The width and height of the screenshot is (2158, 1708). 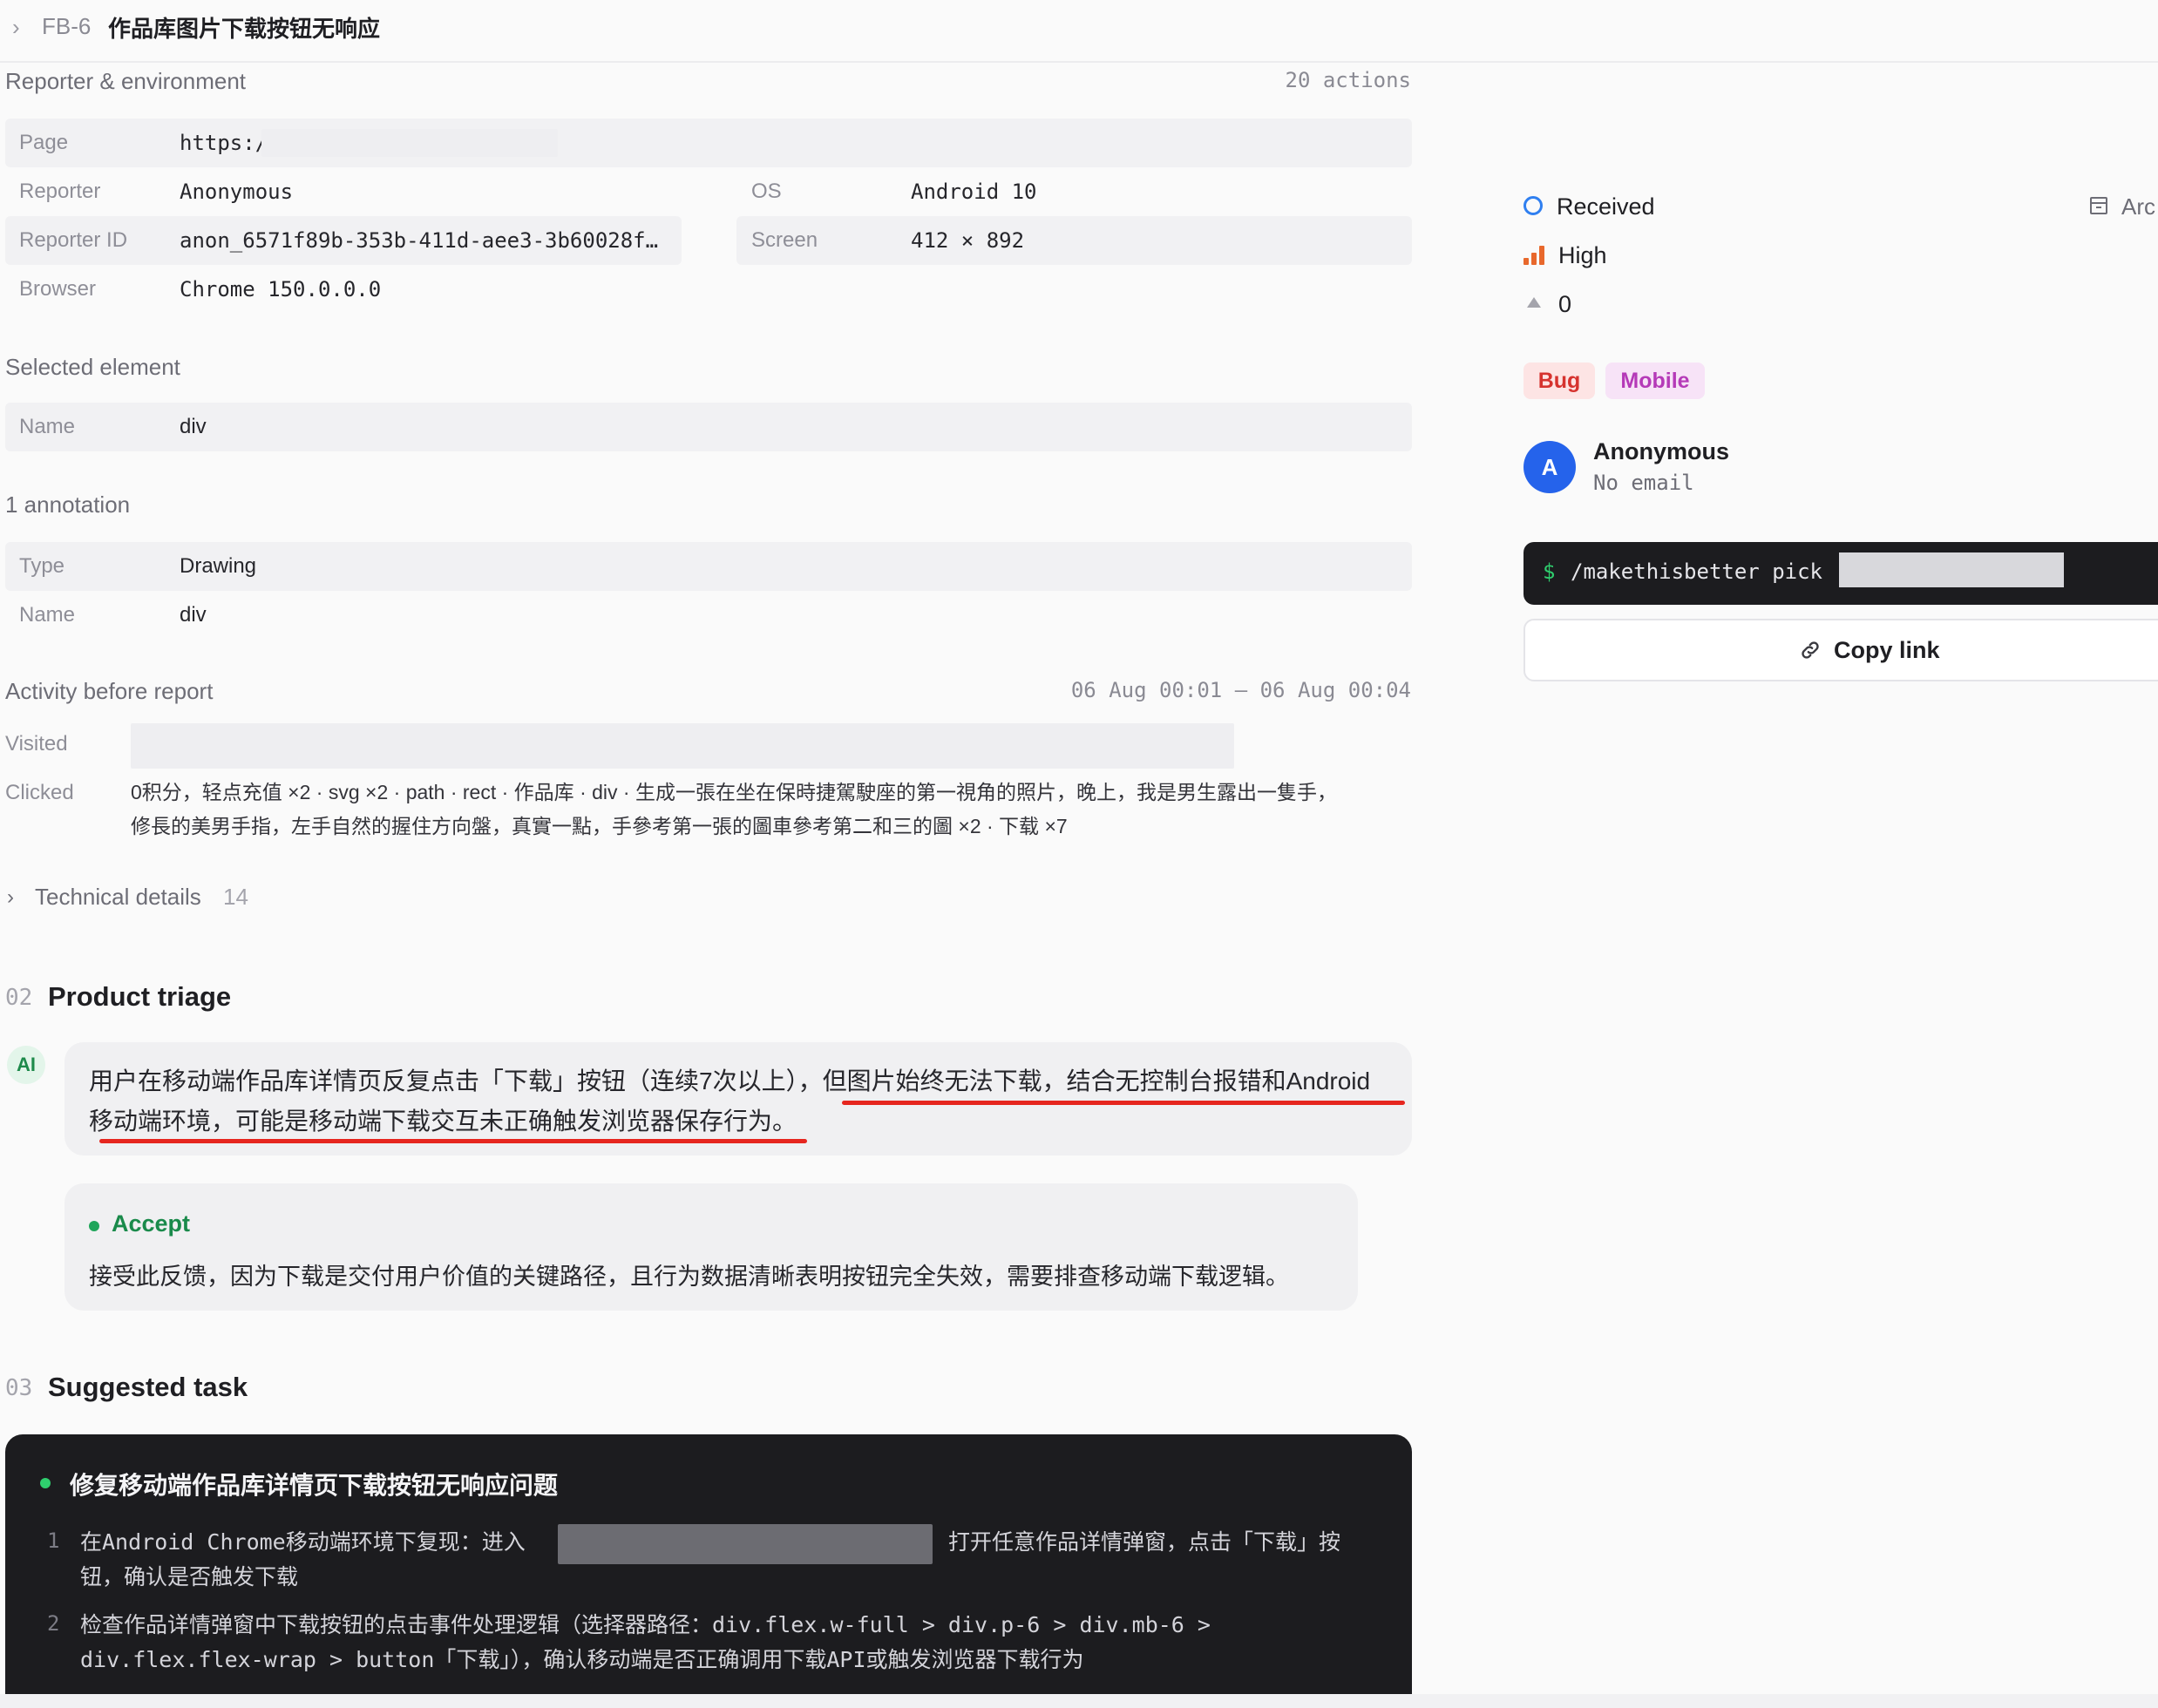 I want to click on decision-card, so click(x=711, y=1247).